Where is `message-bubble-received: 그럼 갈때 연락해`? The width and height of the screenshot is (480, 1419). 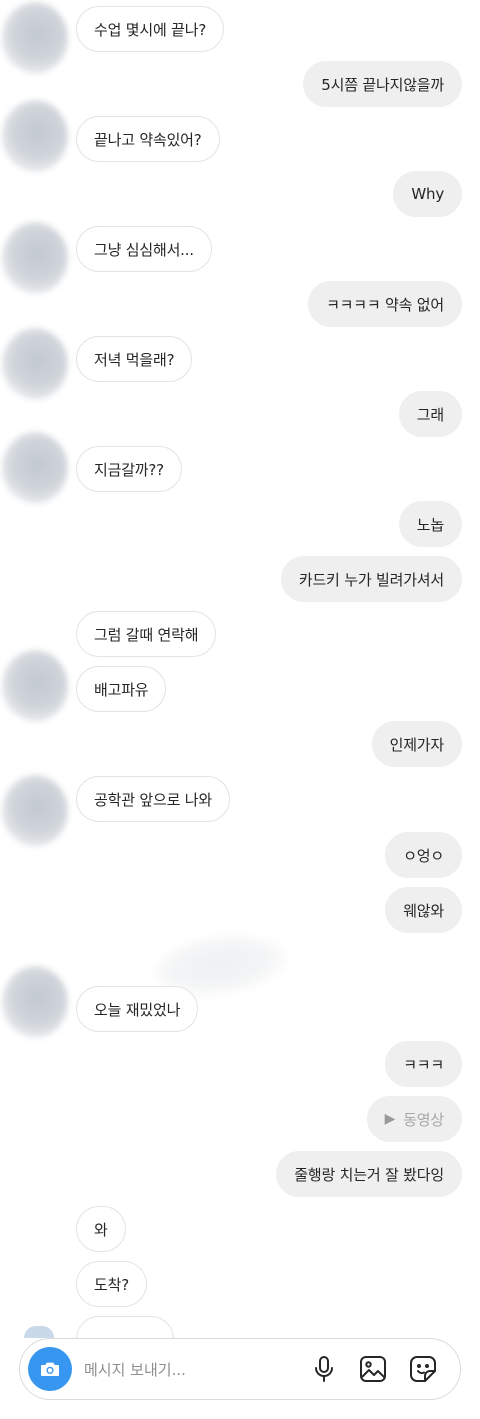
message-bubble-received: 그럼 갈때 연락해 is located at coordinates (146, 634).